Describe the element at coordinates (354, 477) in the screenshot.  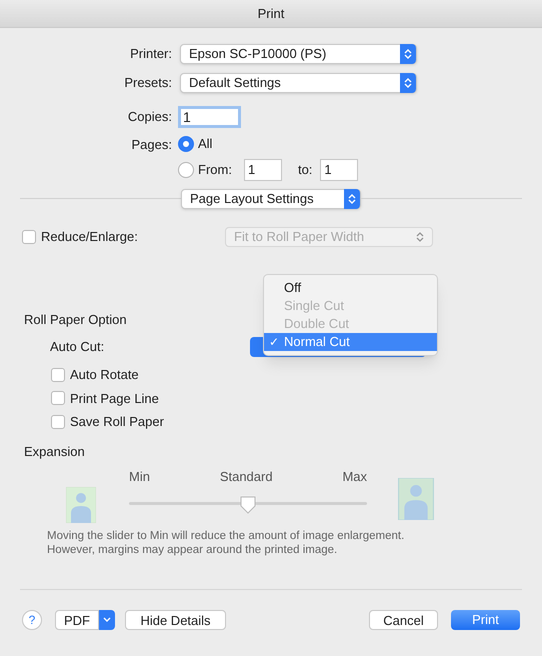
I see `slider-tick-label: Max` at that location.